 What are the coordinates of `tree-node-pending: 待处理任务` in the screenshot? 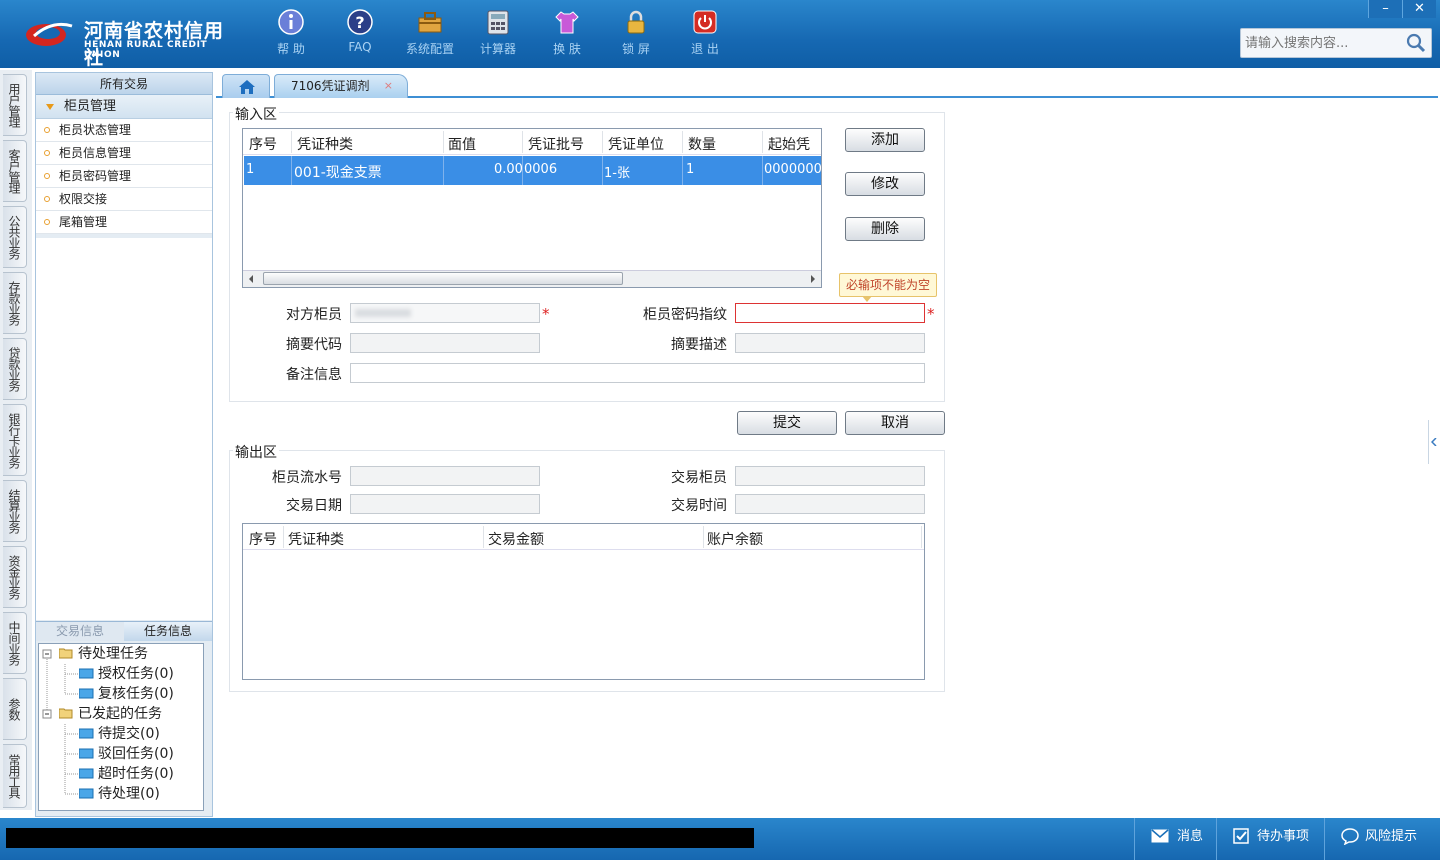 It's located at (103, 654).